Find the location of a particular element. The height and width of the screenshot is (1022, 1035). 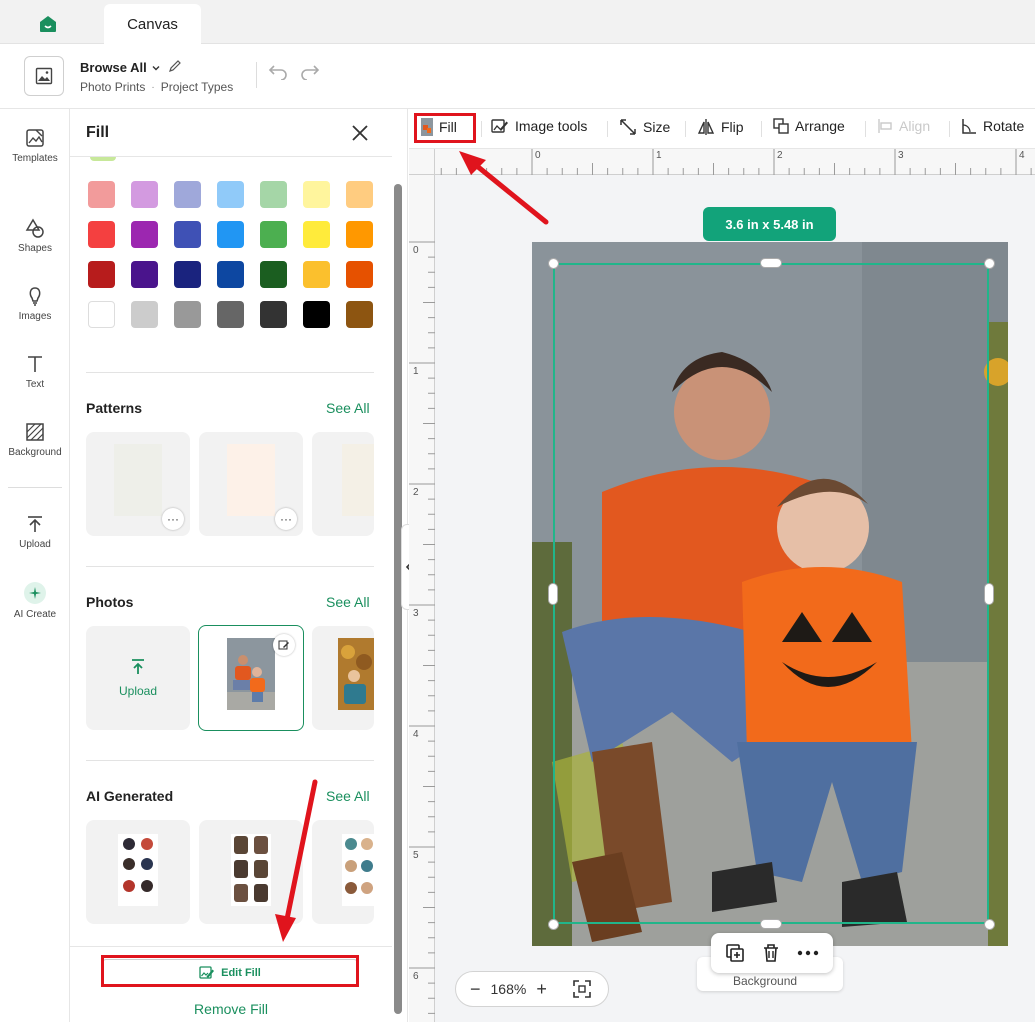

resize-handle-right is located at coordinates (989, 594).